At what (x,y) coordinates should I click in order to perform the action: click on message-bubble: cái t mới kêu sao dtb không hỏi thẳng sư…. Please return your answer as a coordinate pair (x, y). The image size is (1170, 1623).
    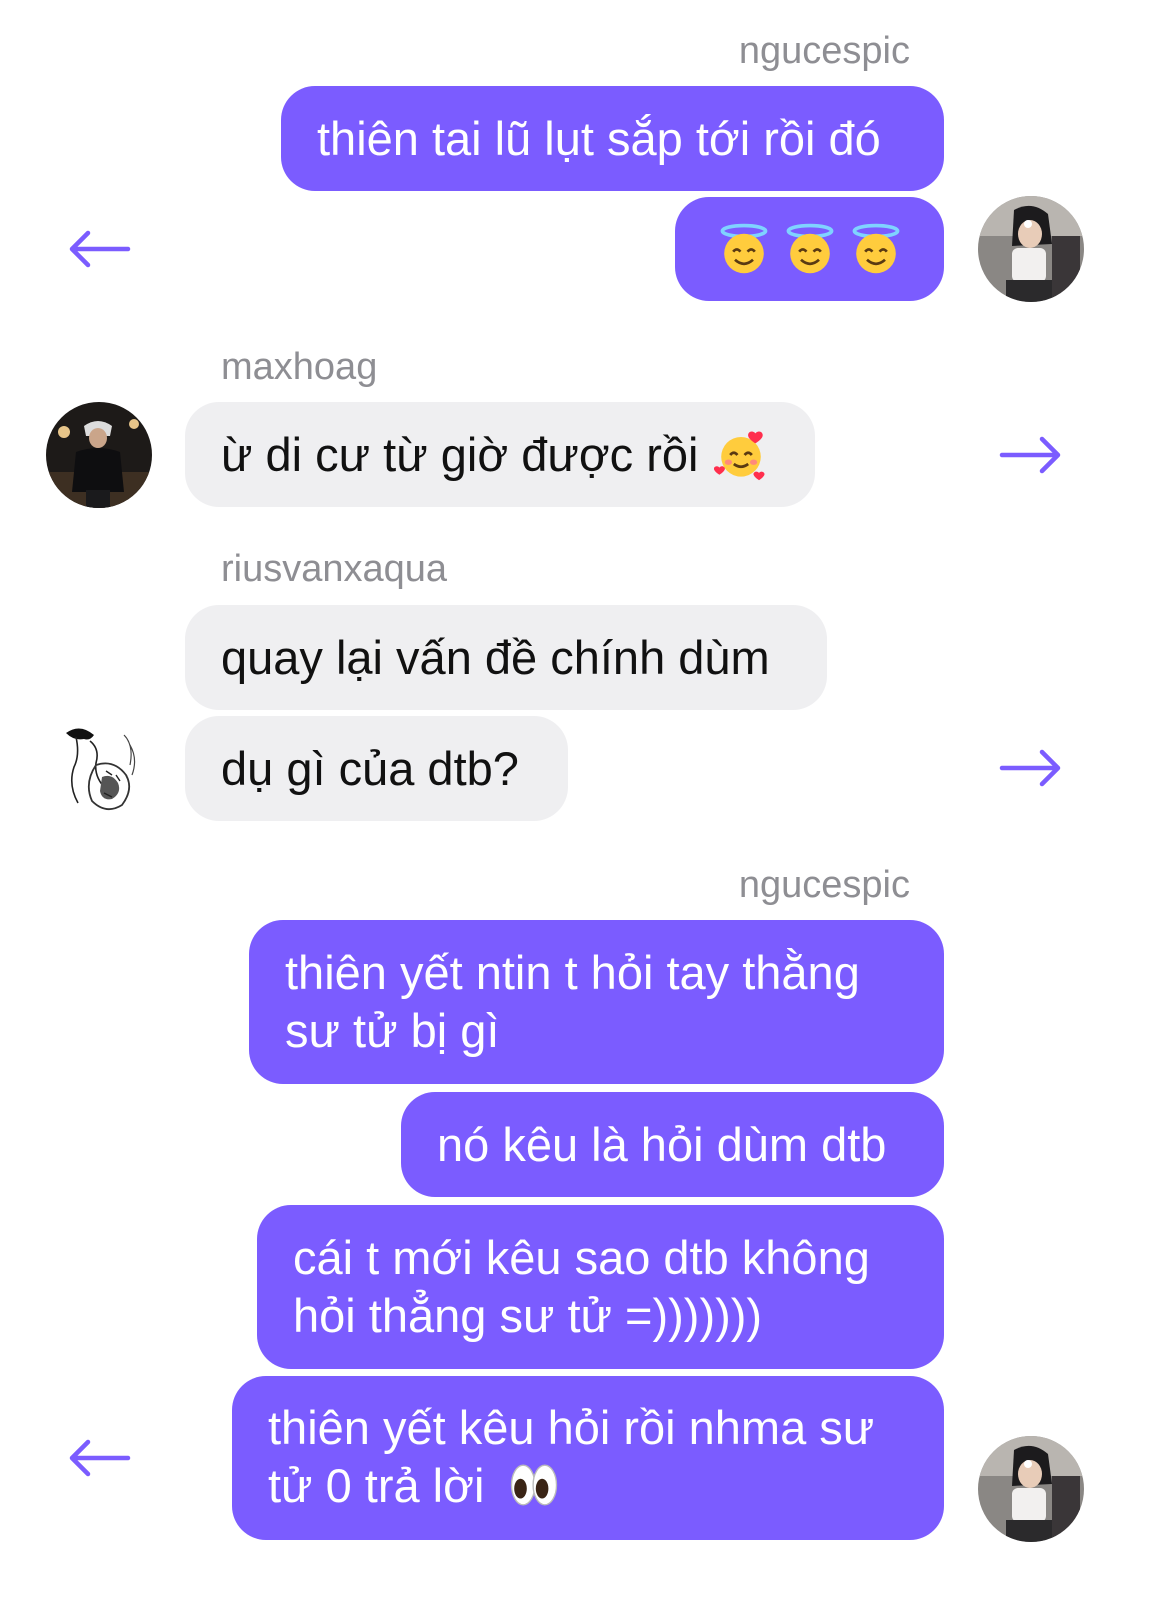
    Looking at the image, I should click on (600, 1287).